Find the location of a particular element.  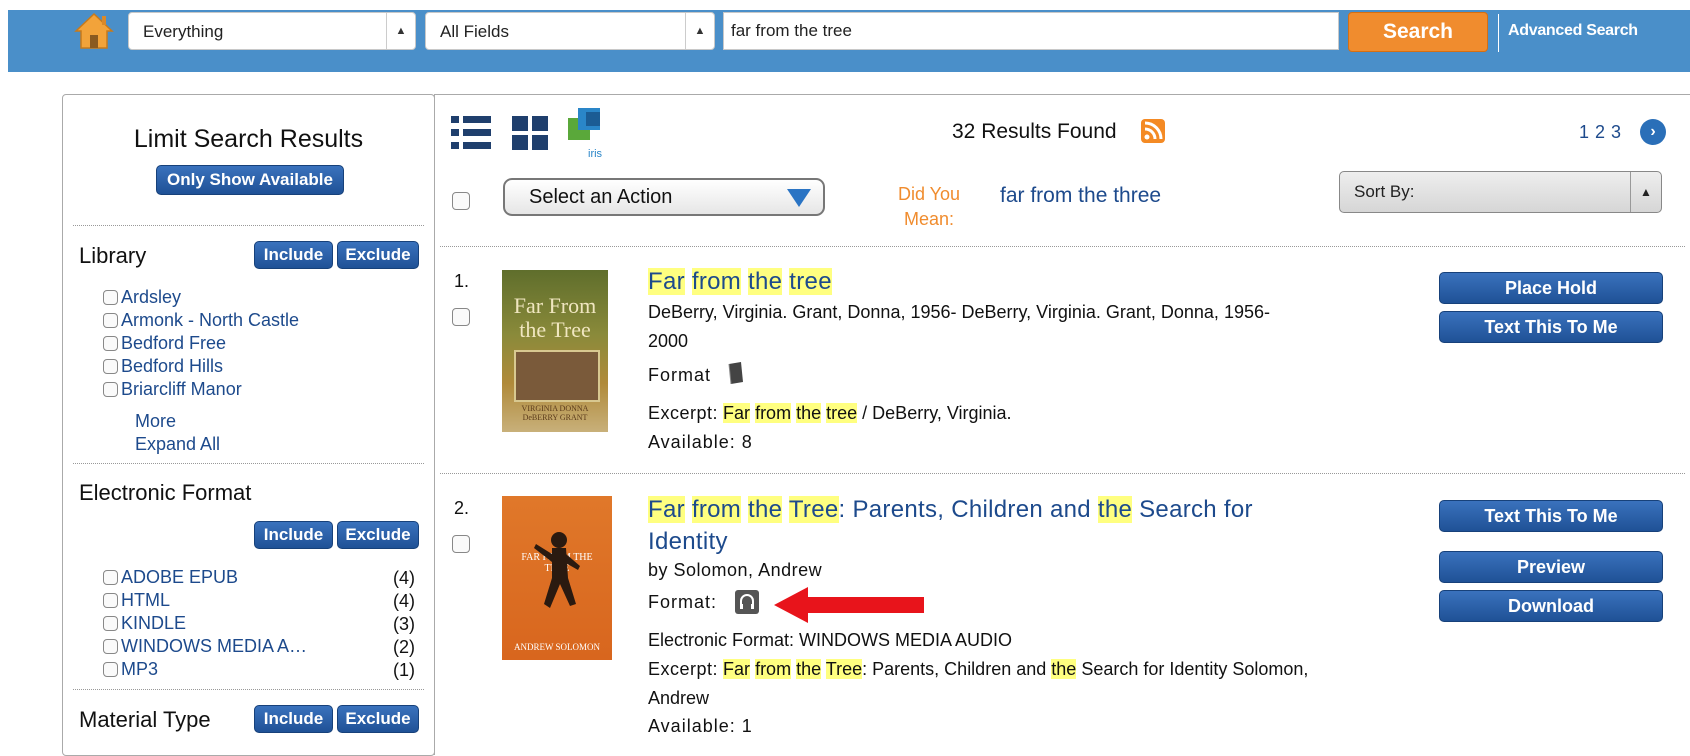

excerpt-word: the is located at coordinates (809, 413).